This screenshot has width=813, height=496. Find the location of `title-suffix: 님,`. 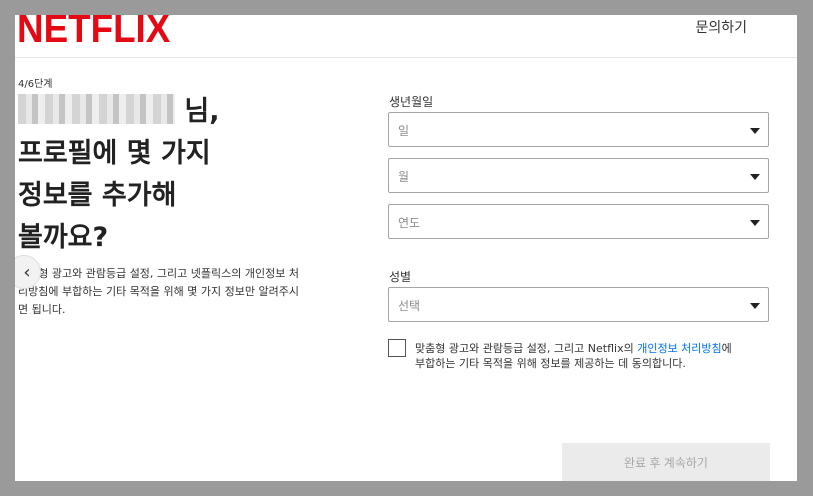

title-suffix: 님, is located at coordinates (202, 111).